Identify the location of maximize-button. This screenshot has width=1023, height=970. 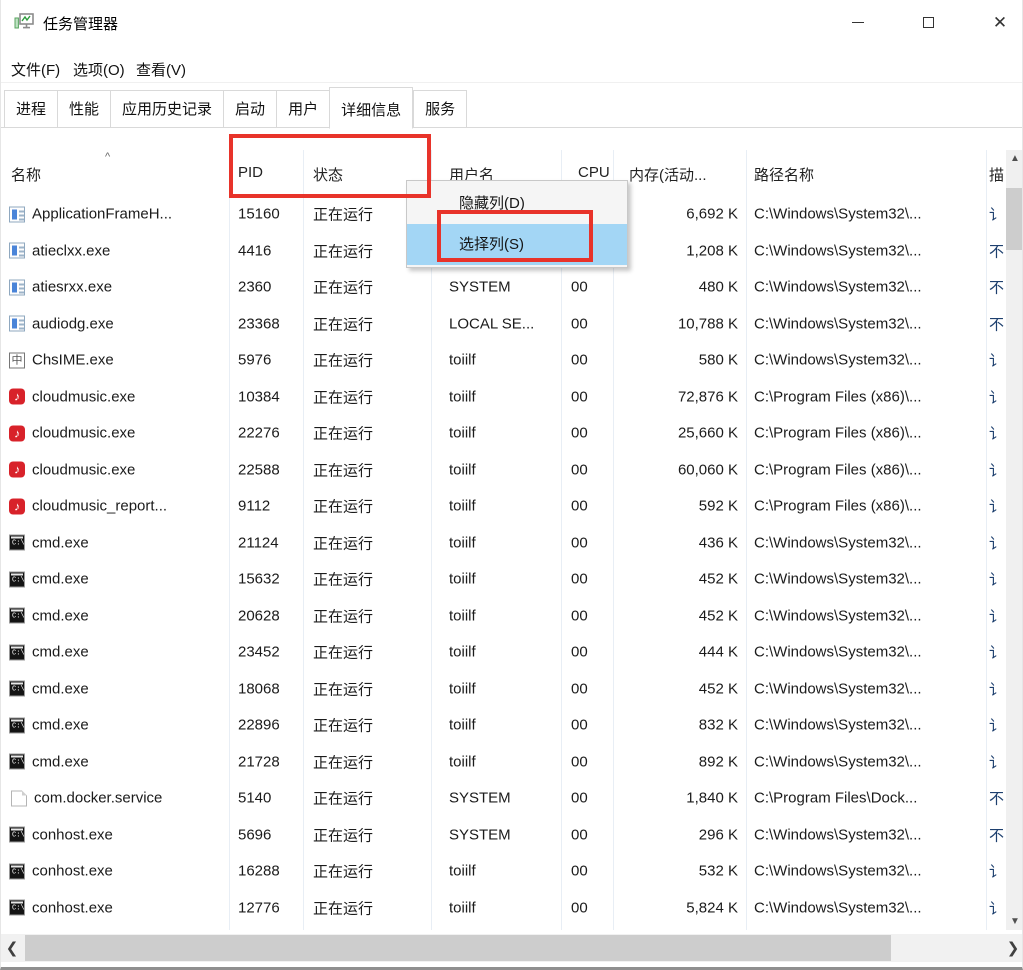
(928, 22).